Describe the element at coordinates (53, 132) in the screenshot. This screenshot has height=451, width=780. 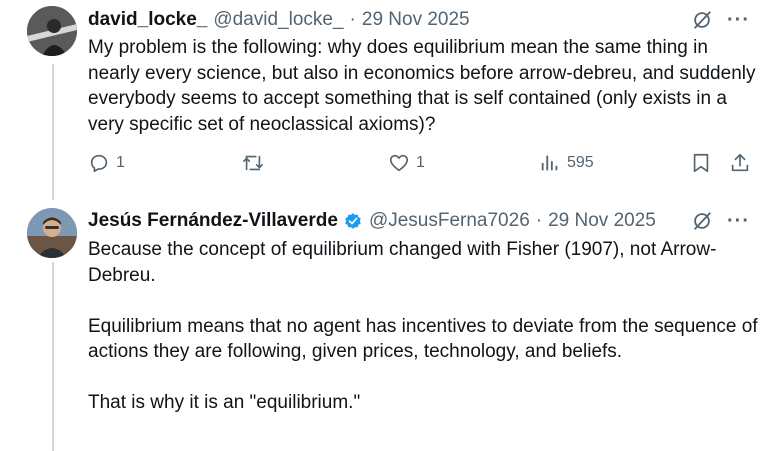
I see `thread-connector-line` at that location.